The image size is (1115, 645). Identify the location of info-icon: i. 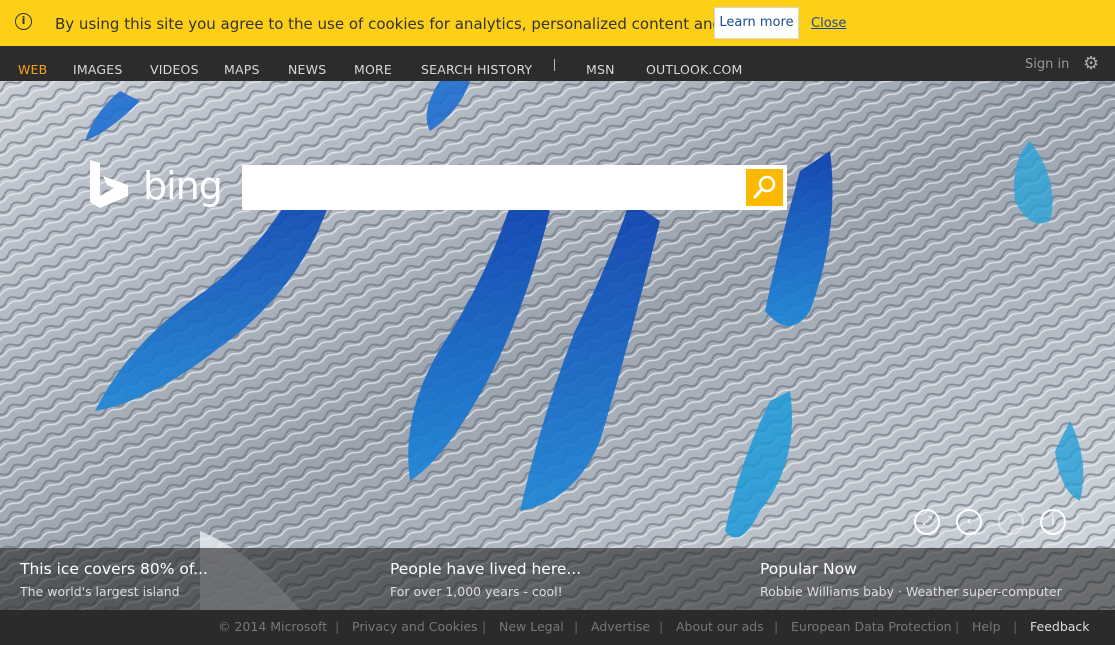
(23, 21).